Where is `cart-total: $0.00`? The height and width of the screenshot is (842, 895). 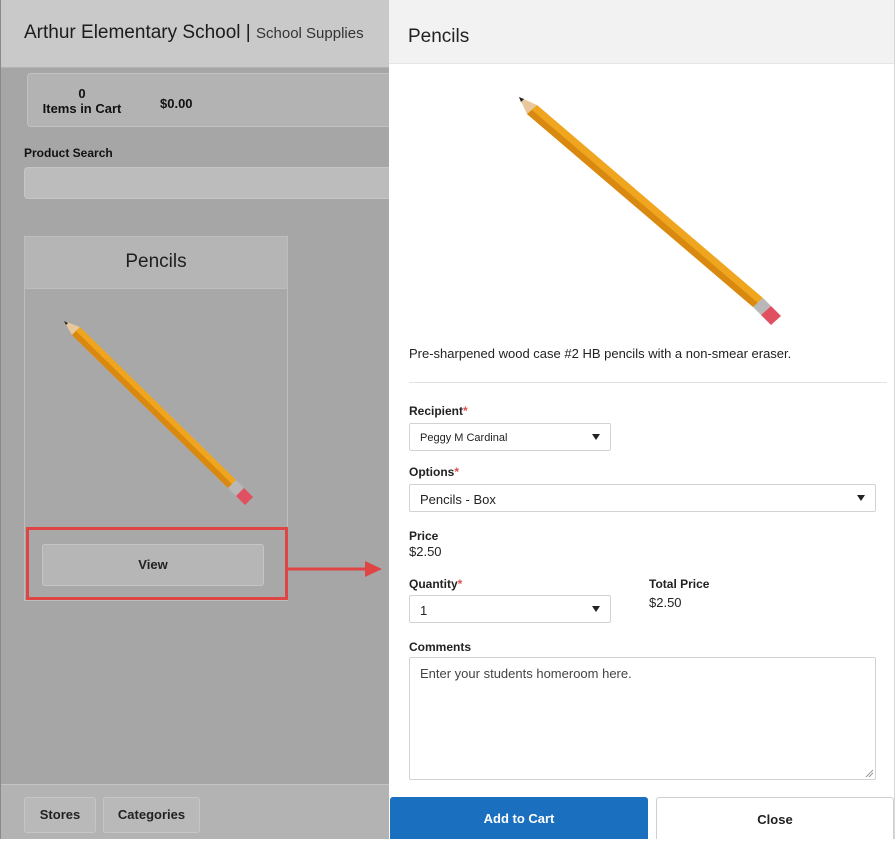 cart-total: $0.00 is located at coordinates (176, 103).